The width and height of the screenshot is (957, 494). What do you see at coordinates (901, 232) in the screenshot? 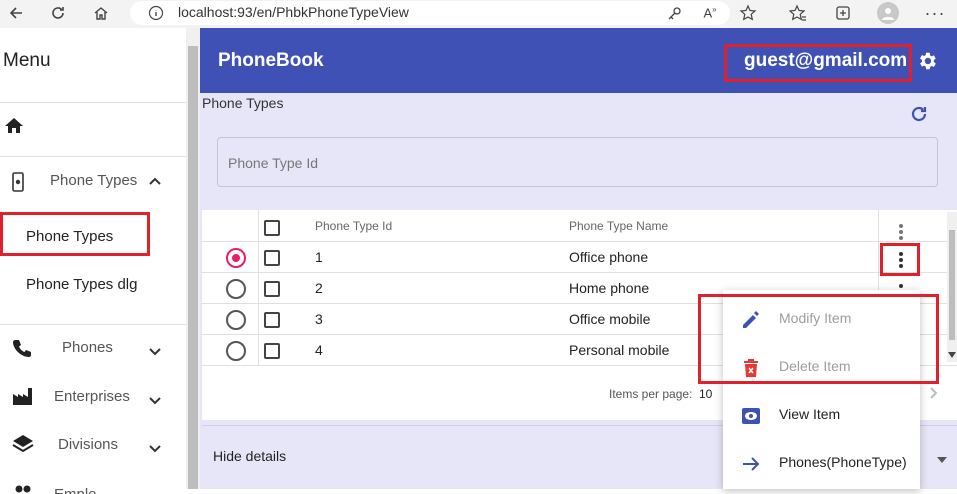
I see `header-more-icon` at bounding box center [901, 232].